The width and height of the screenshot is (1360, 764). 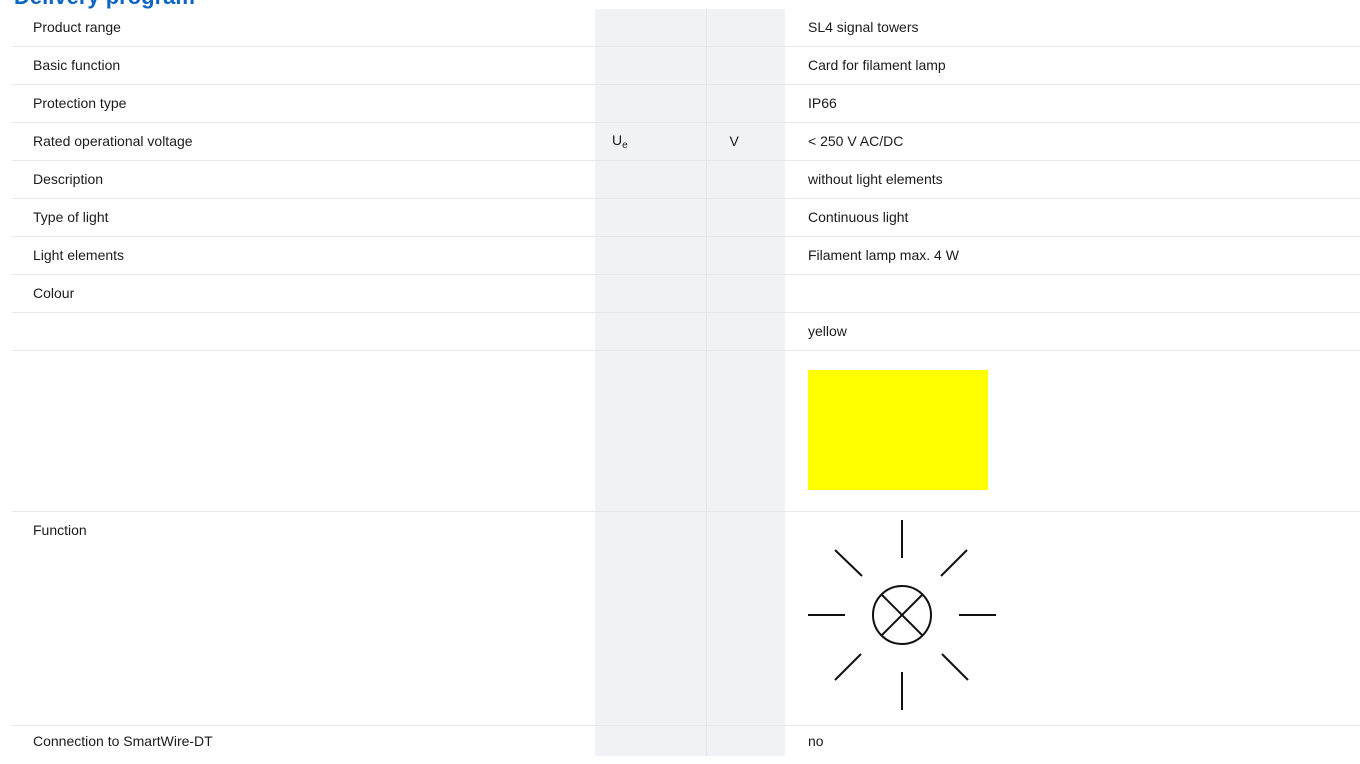 I want to click on row-label: Connection to SmartWire-DT, so click(x=123, y=740).